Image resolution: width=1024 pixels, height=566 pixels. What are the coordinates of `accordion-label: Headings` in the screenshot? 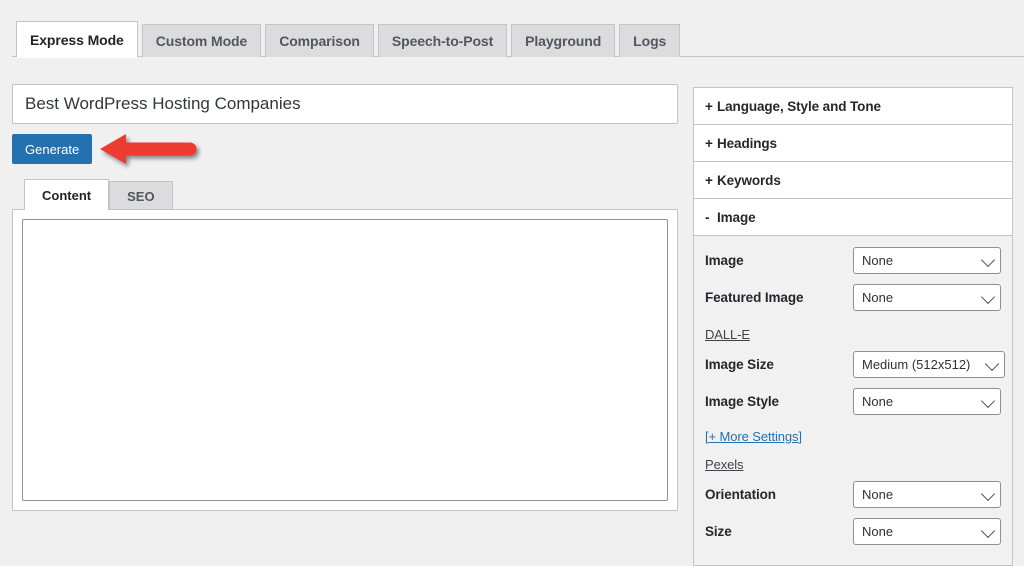 It's located at (747, 143).